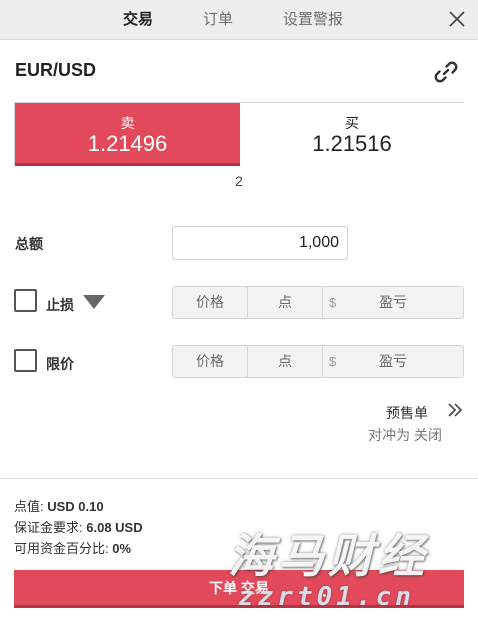 Image resolution: width=478 pixels, height=621 pixels. What do you see at coordinates (75, 506) in the screenshot?
I see `pip-value: USD 0.10` at bounding box center [75, 506].